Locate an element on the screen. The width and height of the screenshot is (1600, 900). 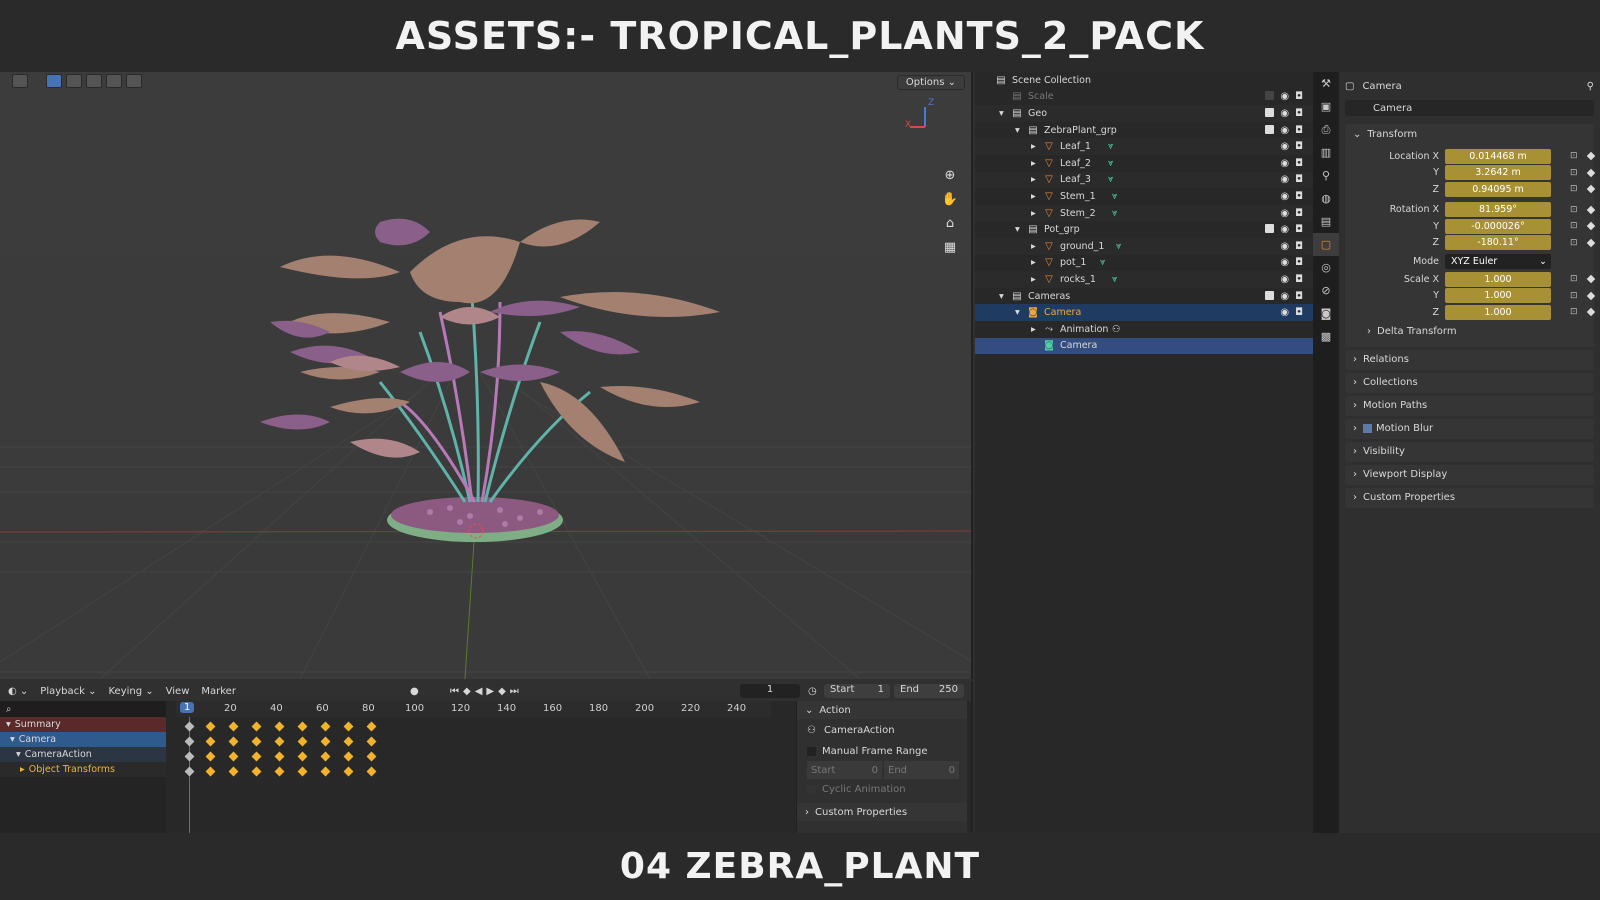
keying-menu: Keying ⌄ is located at coordinates (130, 691).